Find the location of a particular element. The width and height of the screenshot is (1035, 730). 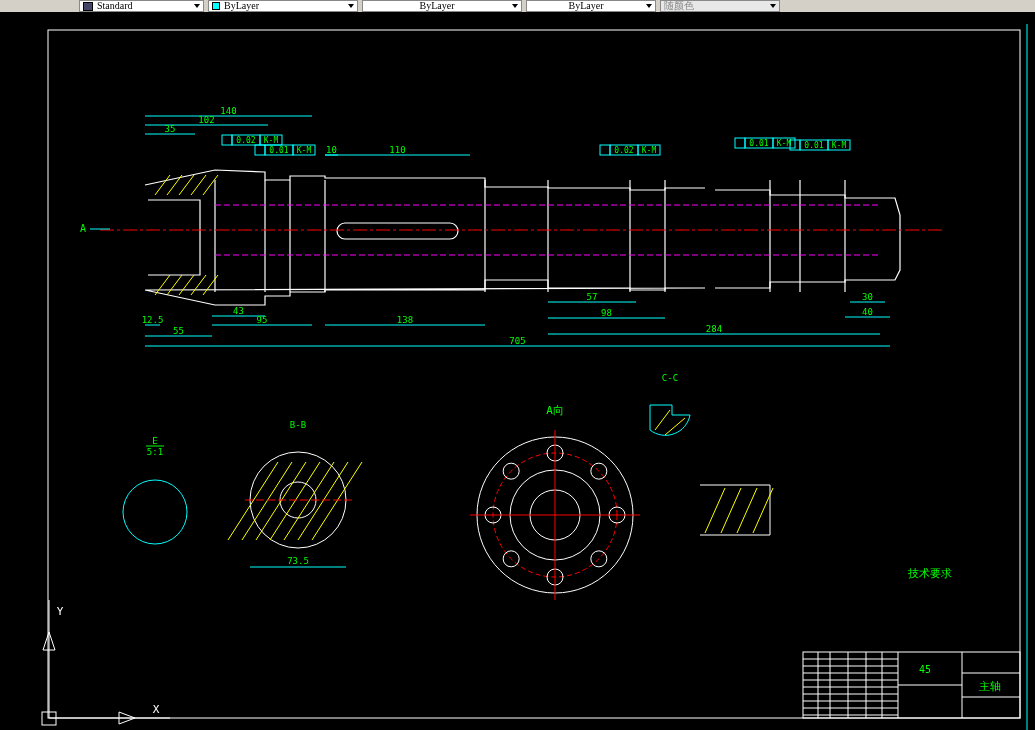

dimension-label: 110 is located at coordinates (397, 150).